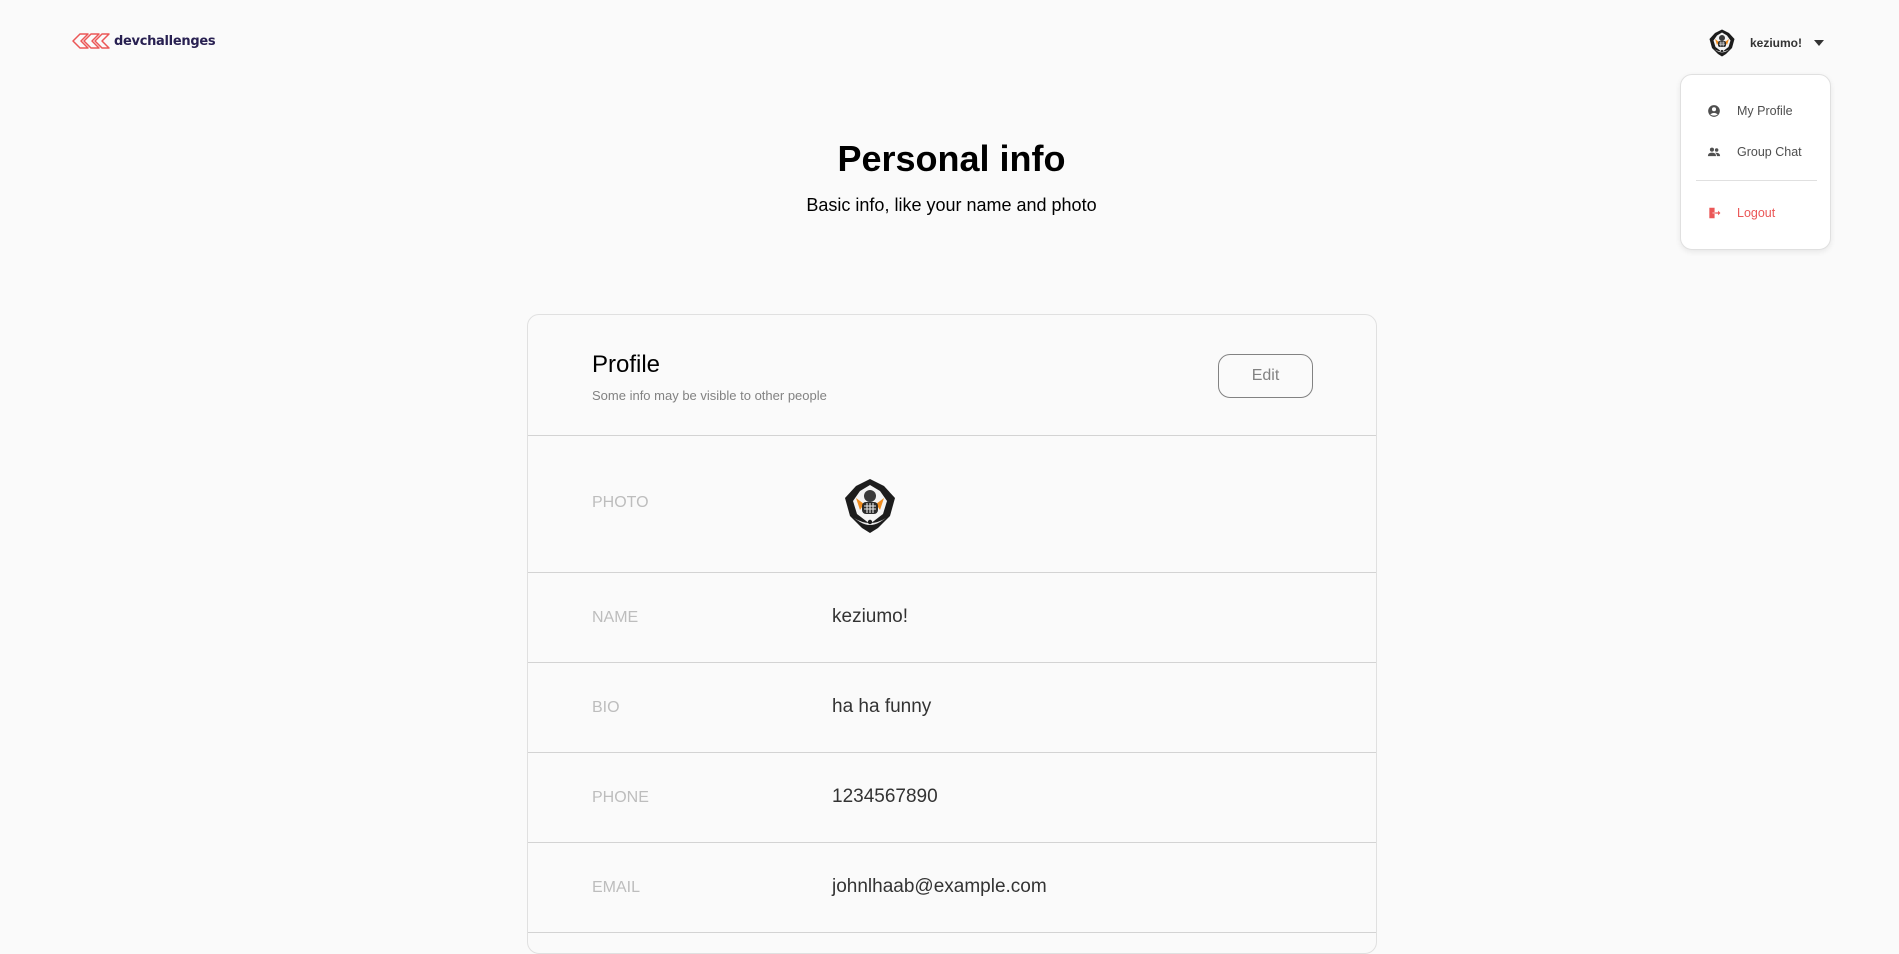 This screenshot has width=1899, height=954. Describe the element at coordinates (606, 707) in the screenshot. I see `bio-label: BIO` at that location.